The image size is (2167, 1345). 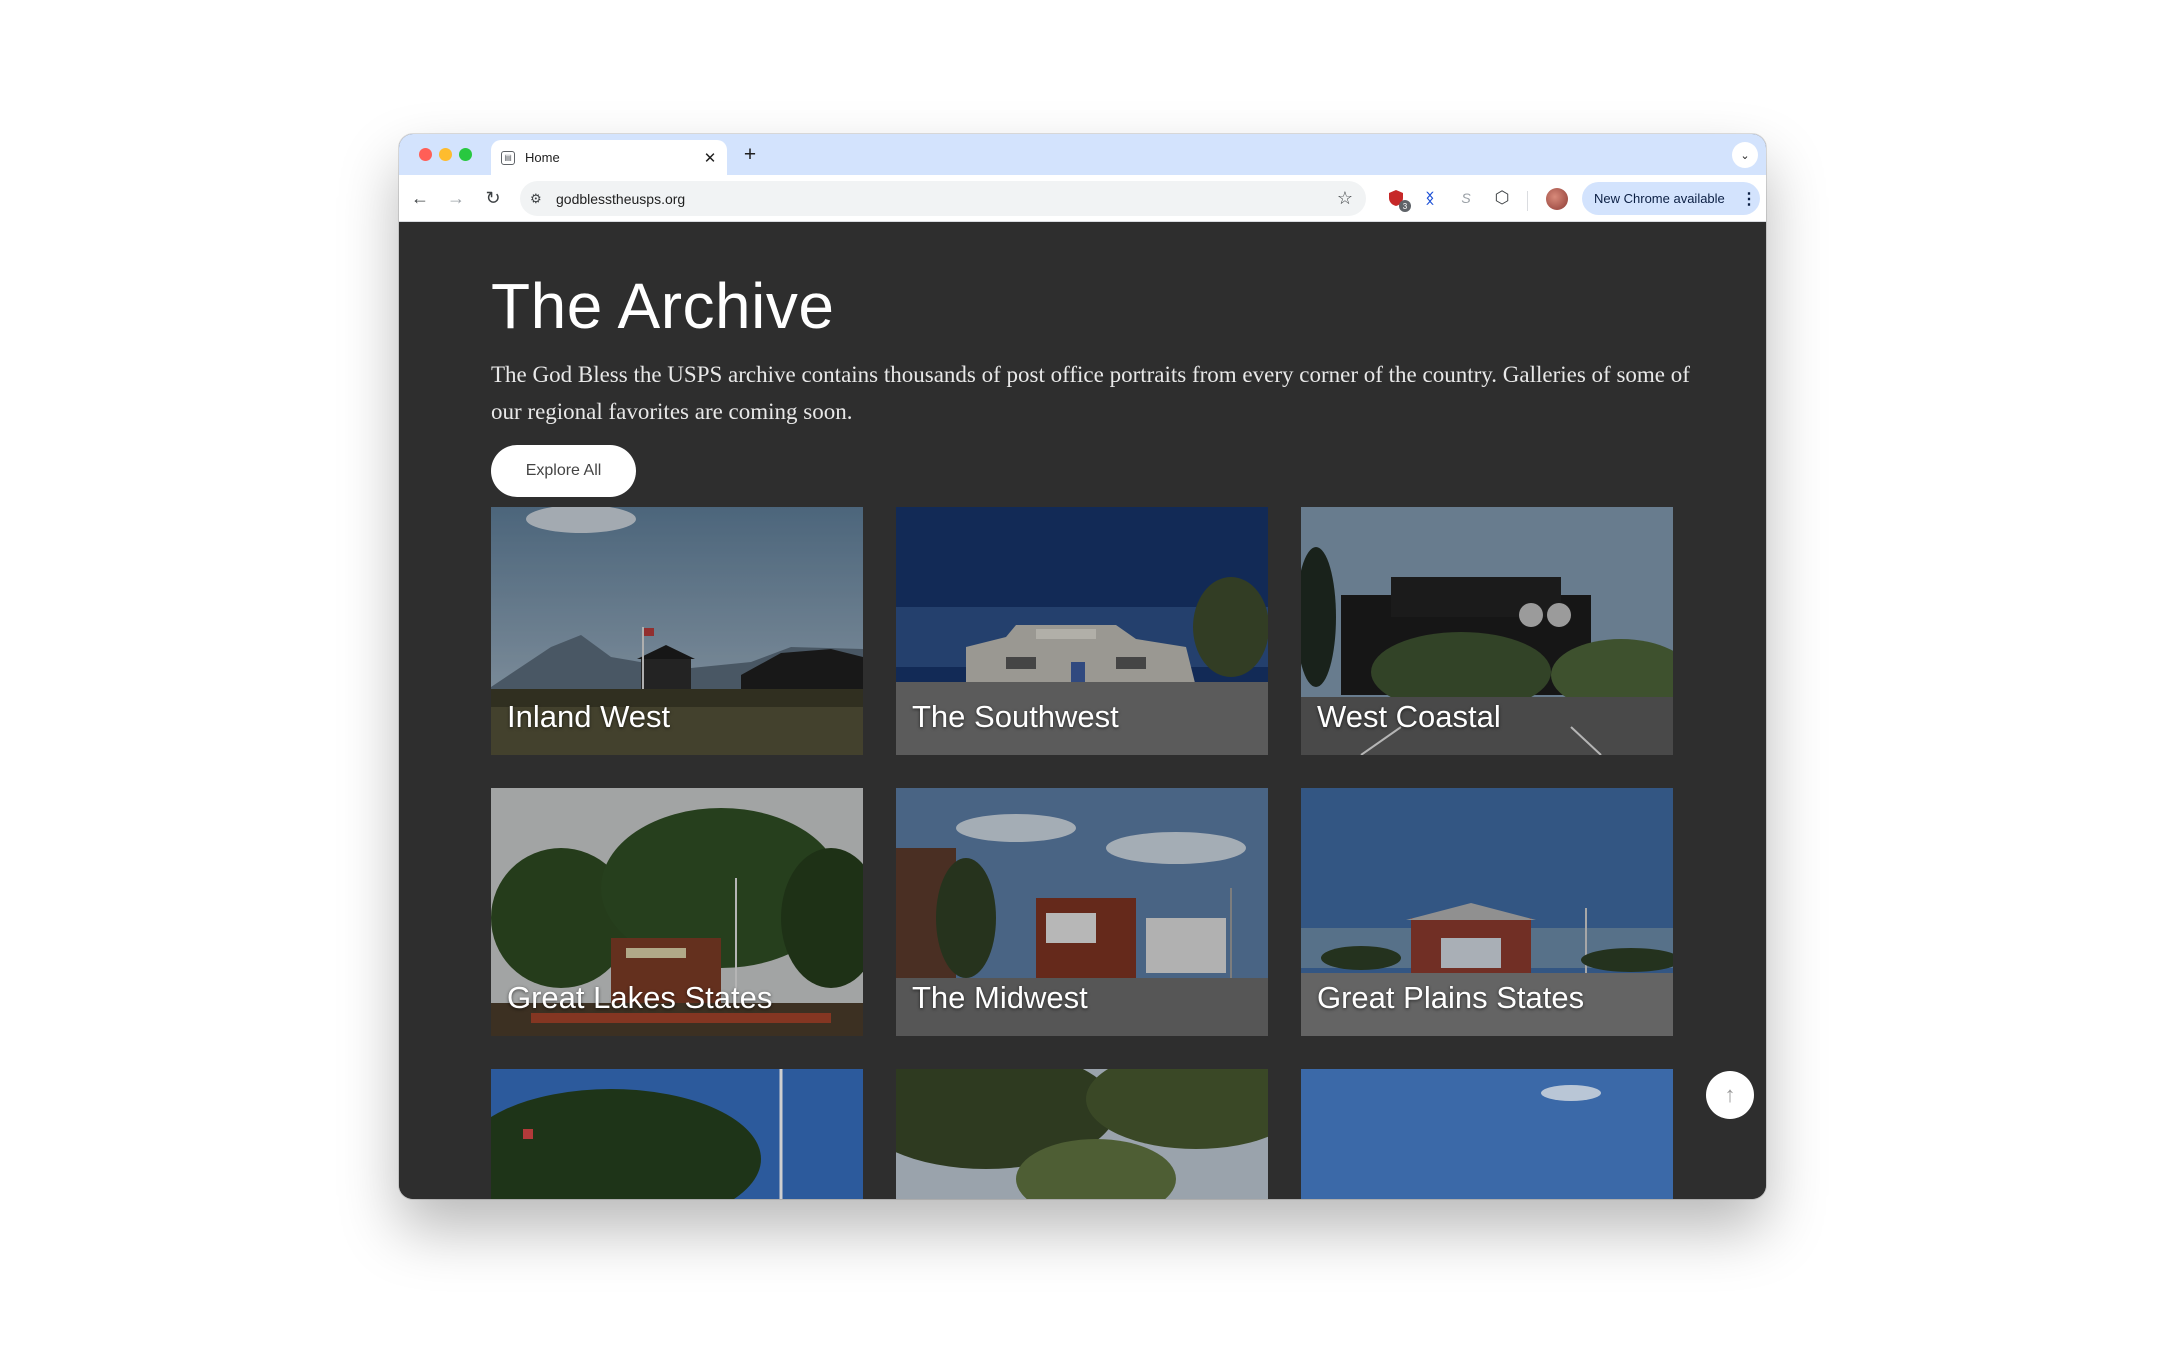 What do you see at coordinates (589, 716) in the screenshot?
I see `gallery-label: Inland West` at bounding box center [589, 716].